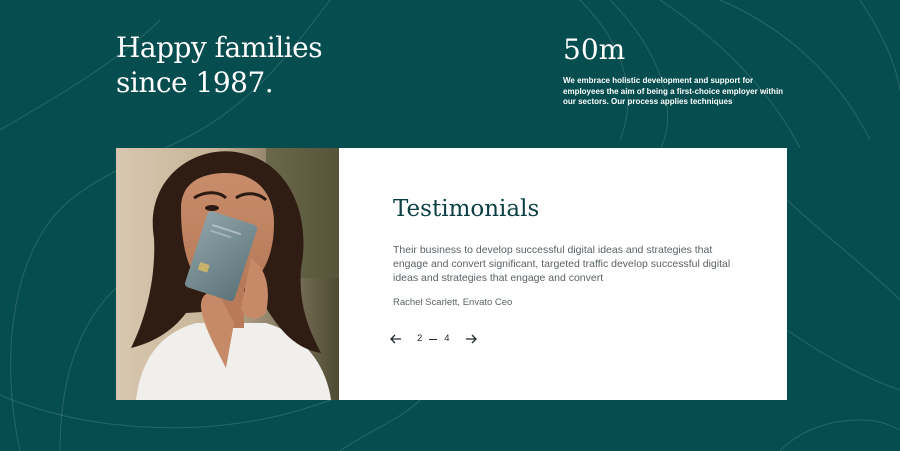  I want to click on headline-line-1: Happy families, so click(219, 47).